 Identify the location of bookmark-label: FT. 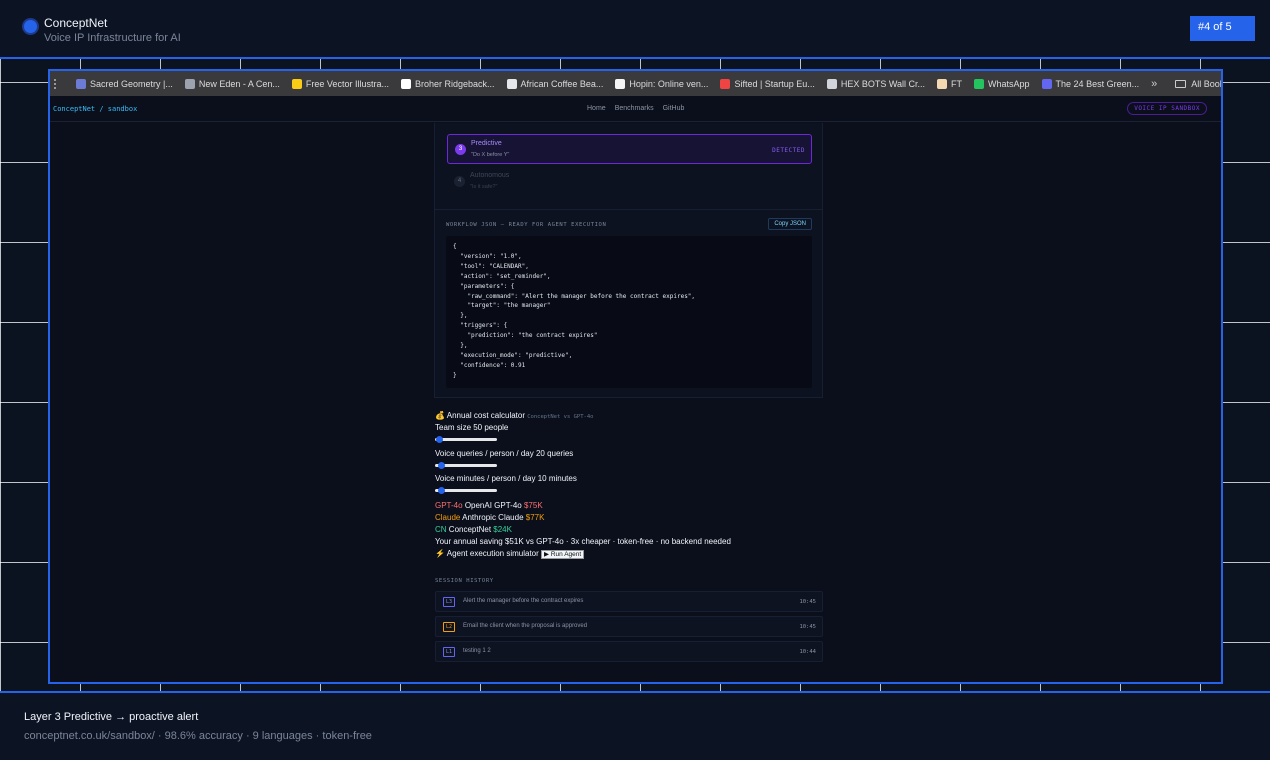
(957, 83).